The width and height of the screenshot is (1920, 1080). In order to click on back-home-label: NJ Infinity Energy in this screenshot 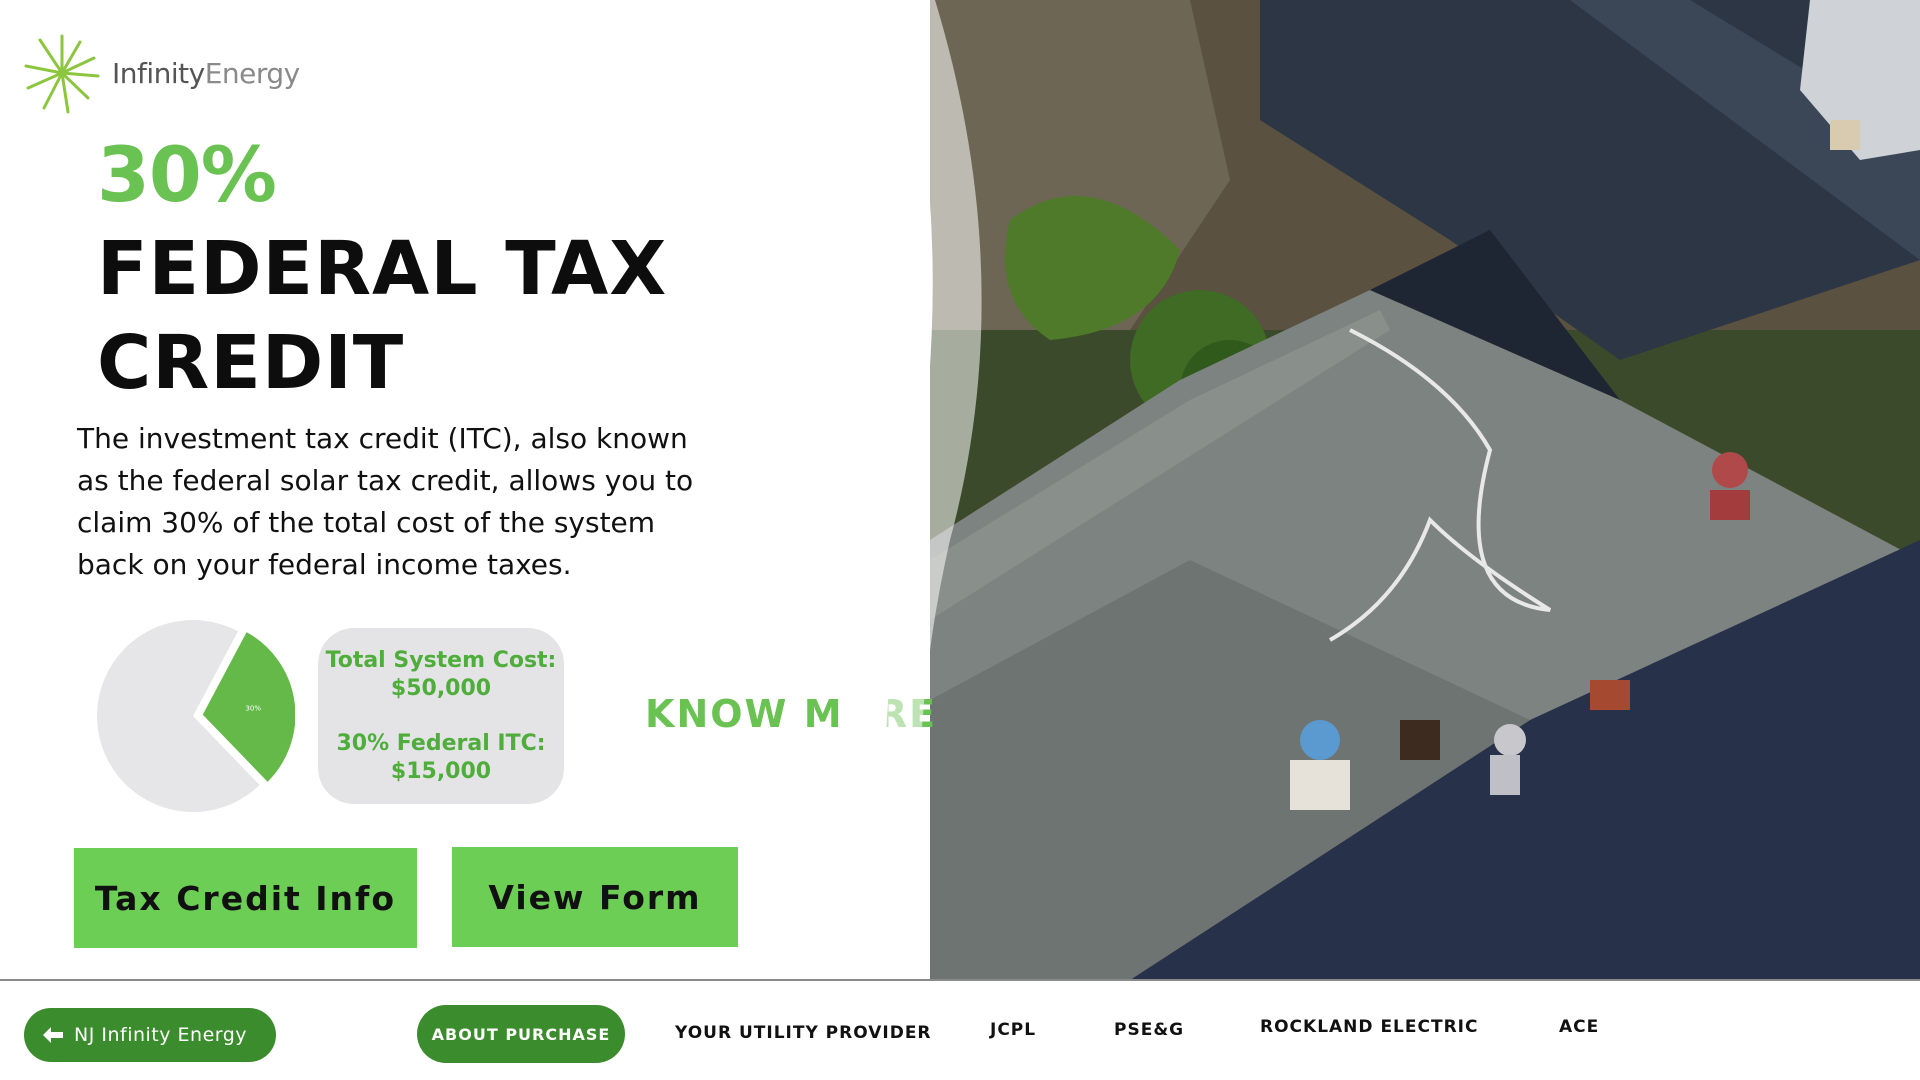, I will do `click(161, 1035)`.